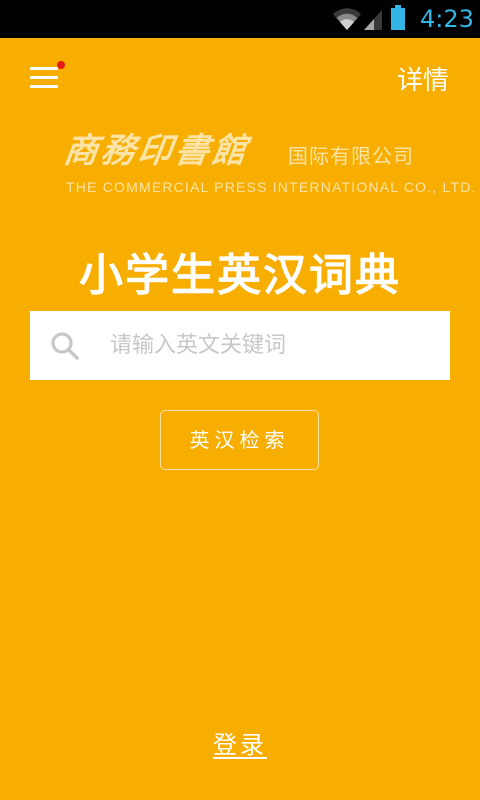  I want to click on search-box, so click(240, 345).